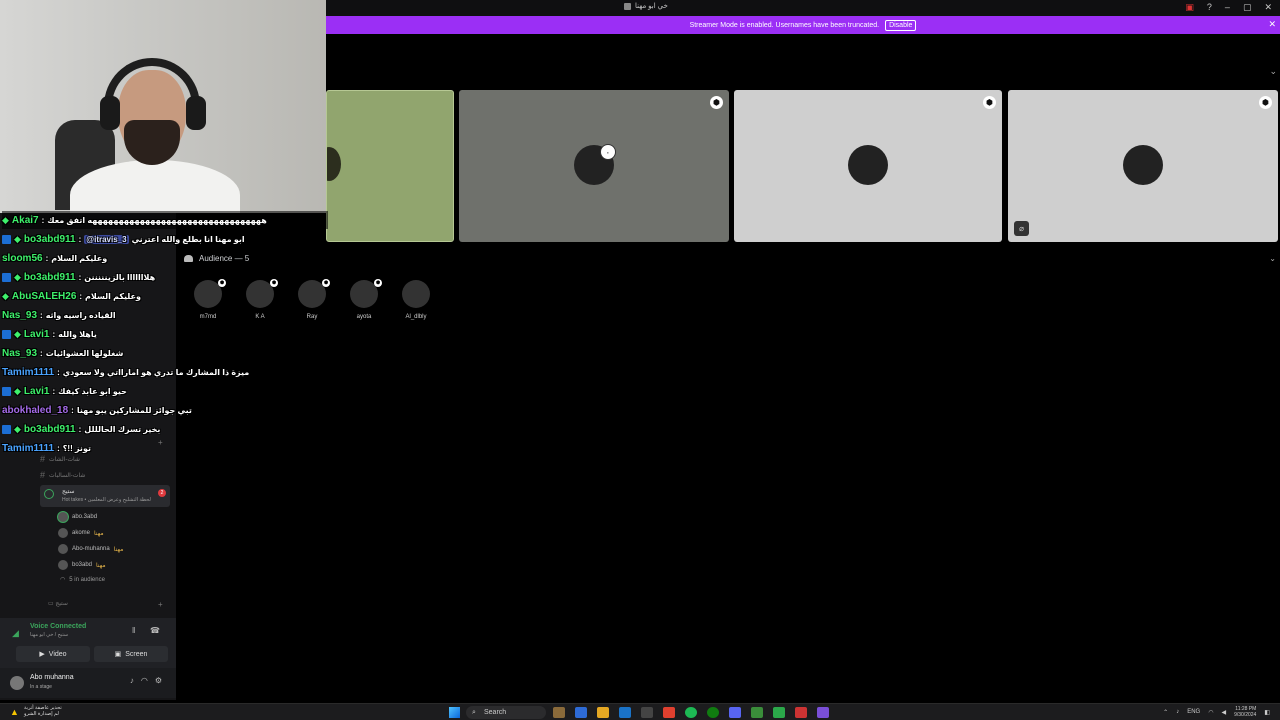  I want to click on audience-member: Al_dlbly, so click(416, 300).